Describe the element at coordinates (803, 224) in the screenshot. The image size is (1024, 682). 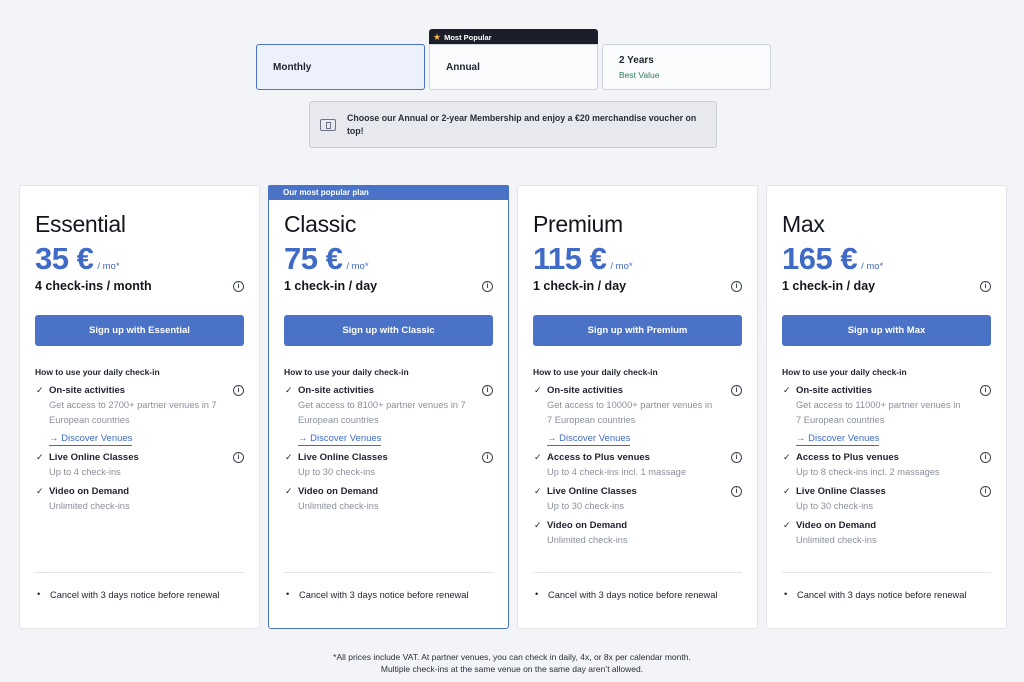
I see `plan-name: Max` at that location.